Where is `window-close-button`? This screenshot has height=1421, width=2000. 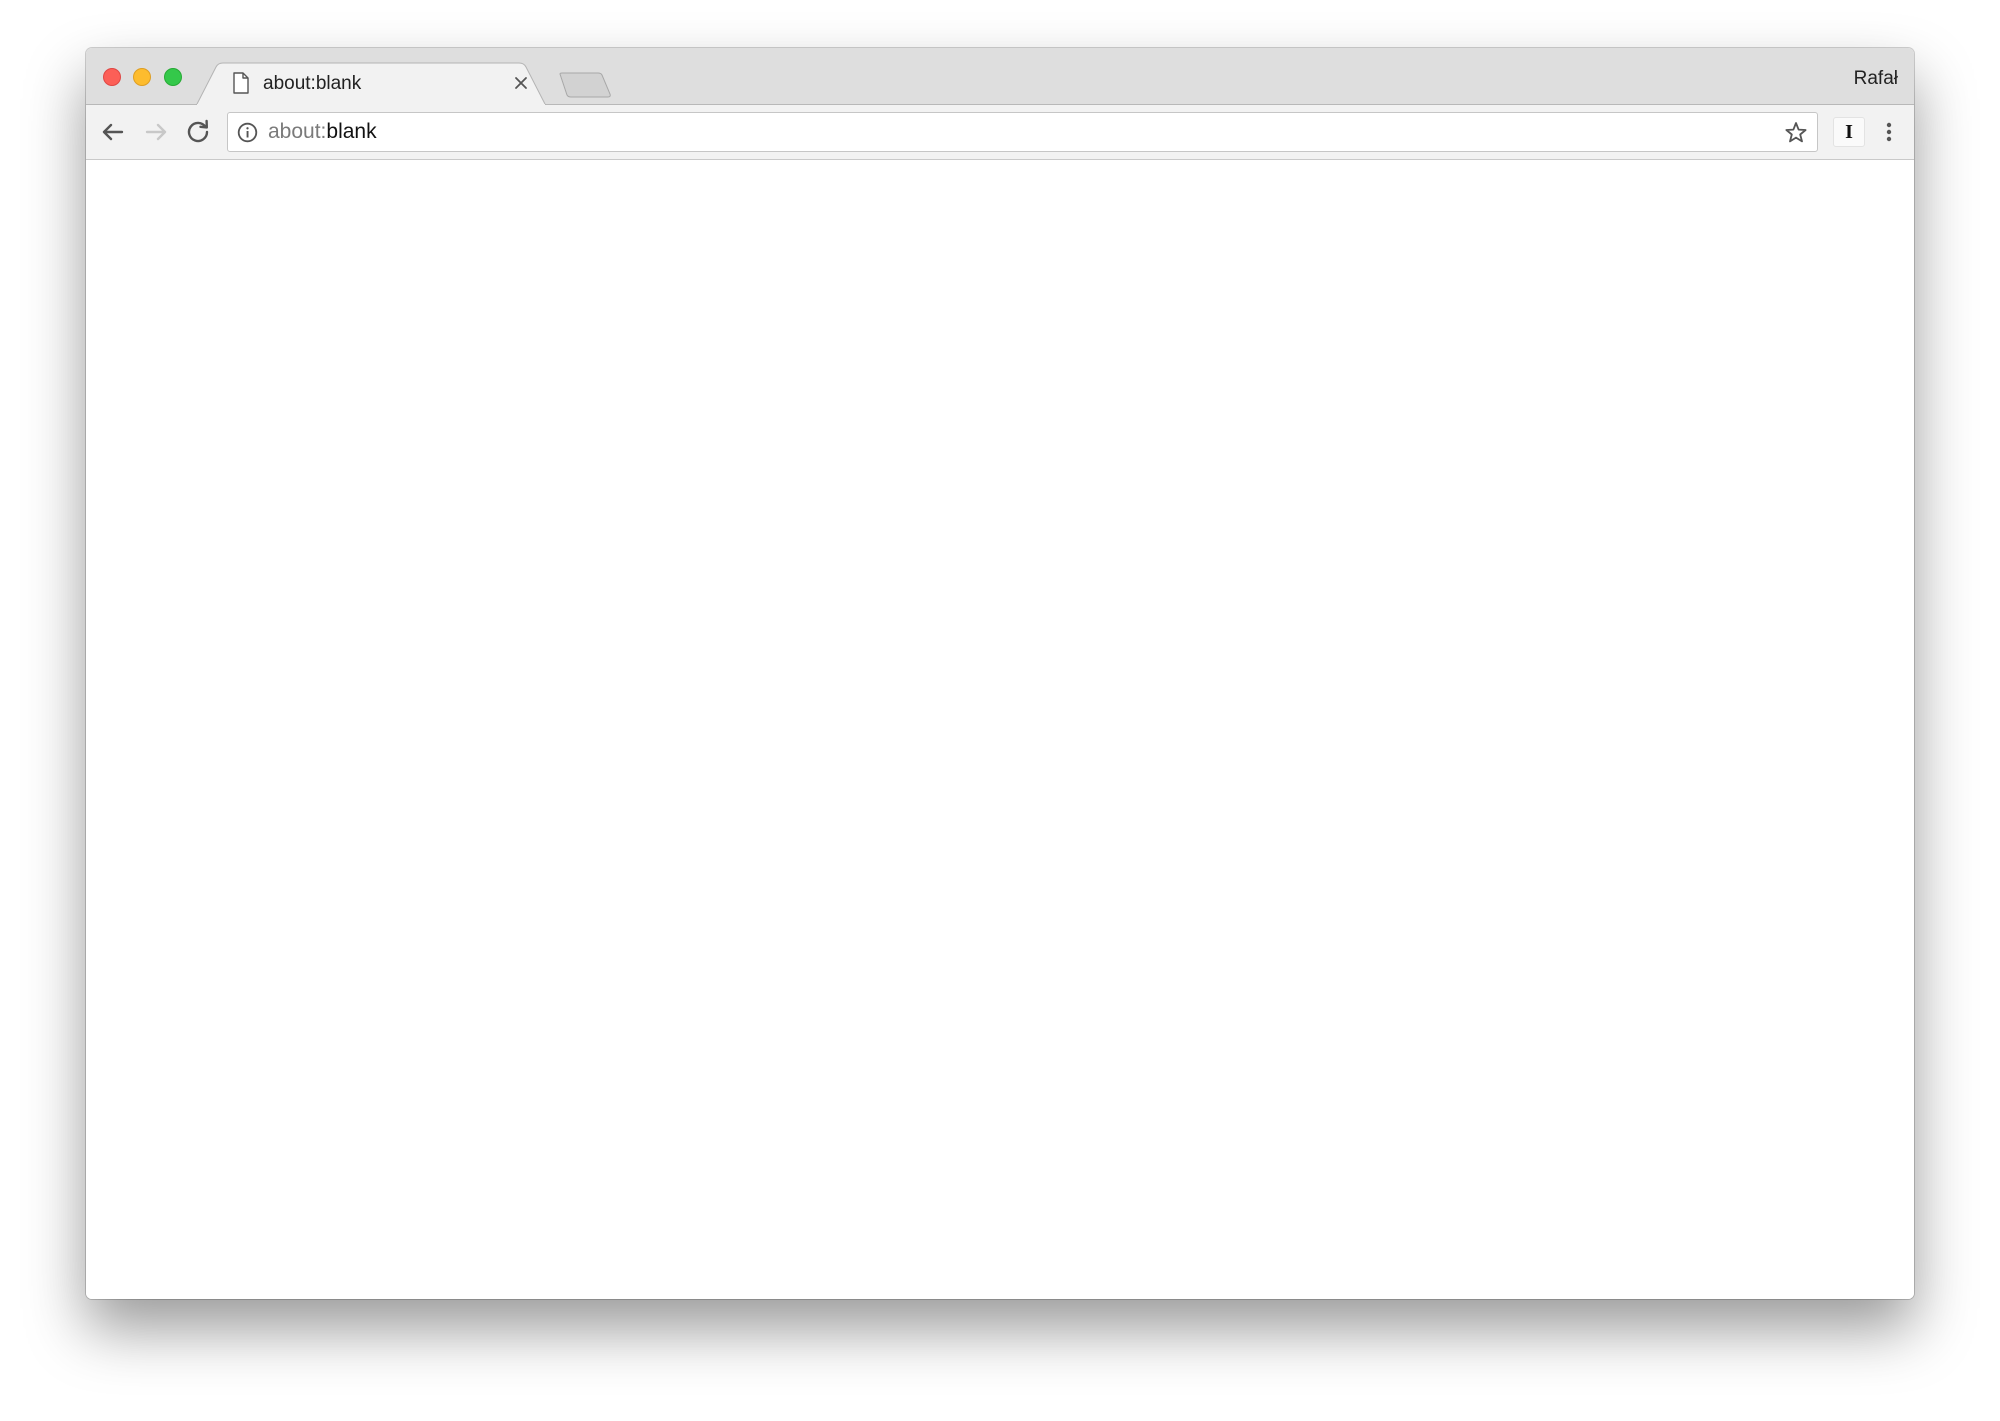 window-close-button is located at coordinates (112, 77).